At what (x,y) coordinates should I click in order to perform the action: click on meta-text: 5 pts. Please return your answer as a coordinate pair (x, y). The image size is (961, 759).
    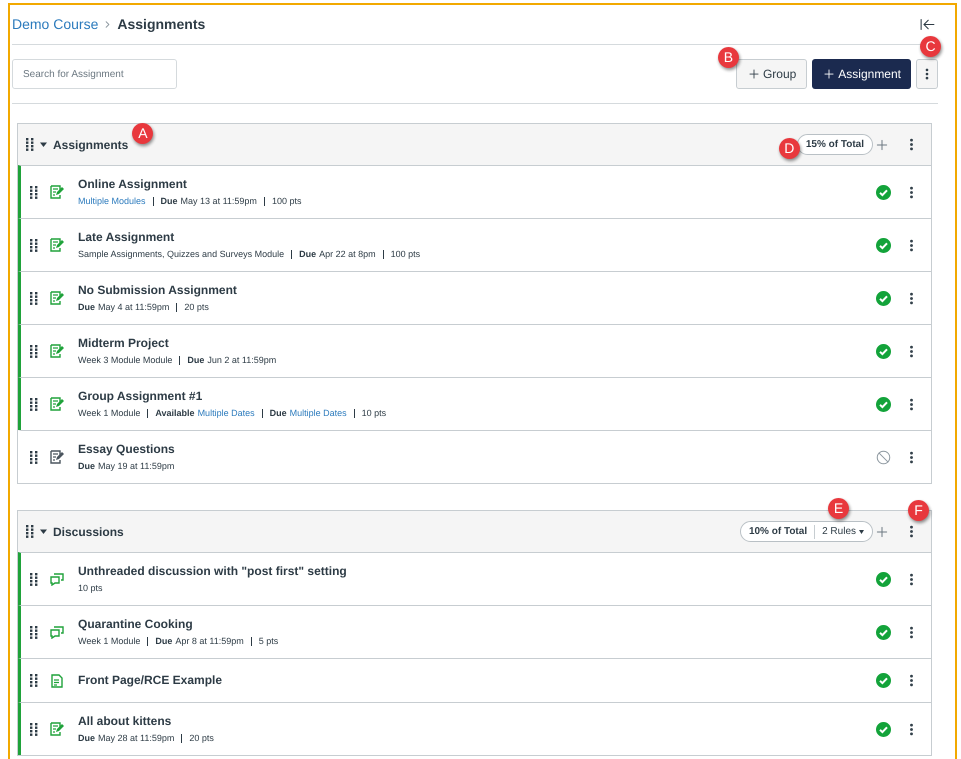
    Looking at the image, I should click on (268, 641).